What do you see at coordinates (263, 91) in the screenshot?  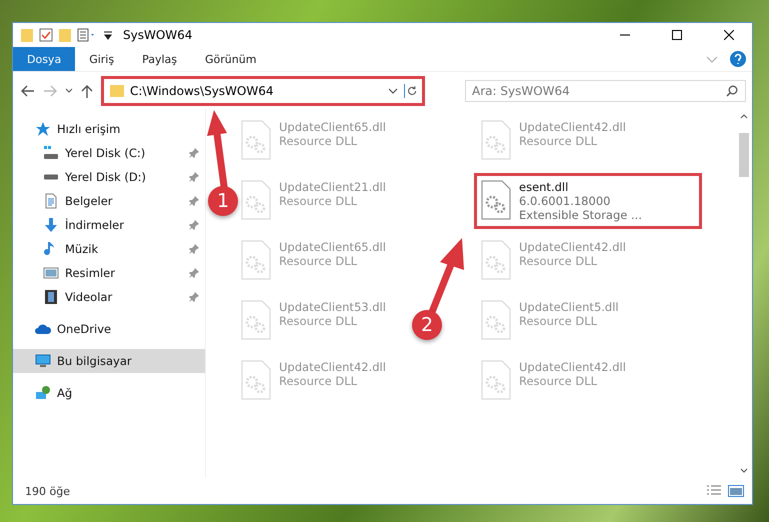 I see `address-bar: C:\Windows\SysWOW64` at bounding box center [263, 91].